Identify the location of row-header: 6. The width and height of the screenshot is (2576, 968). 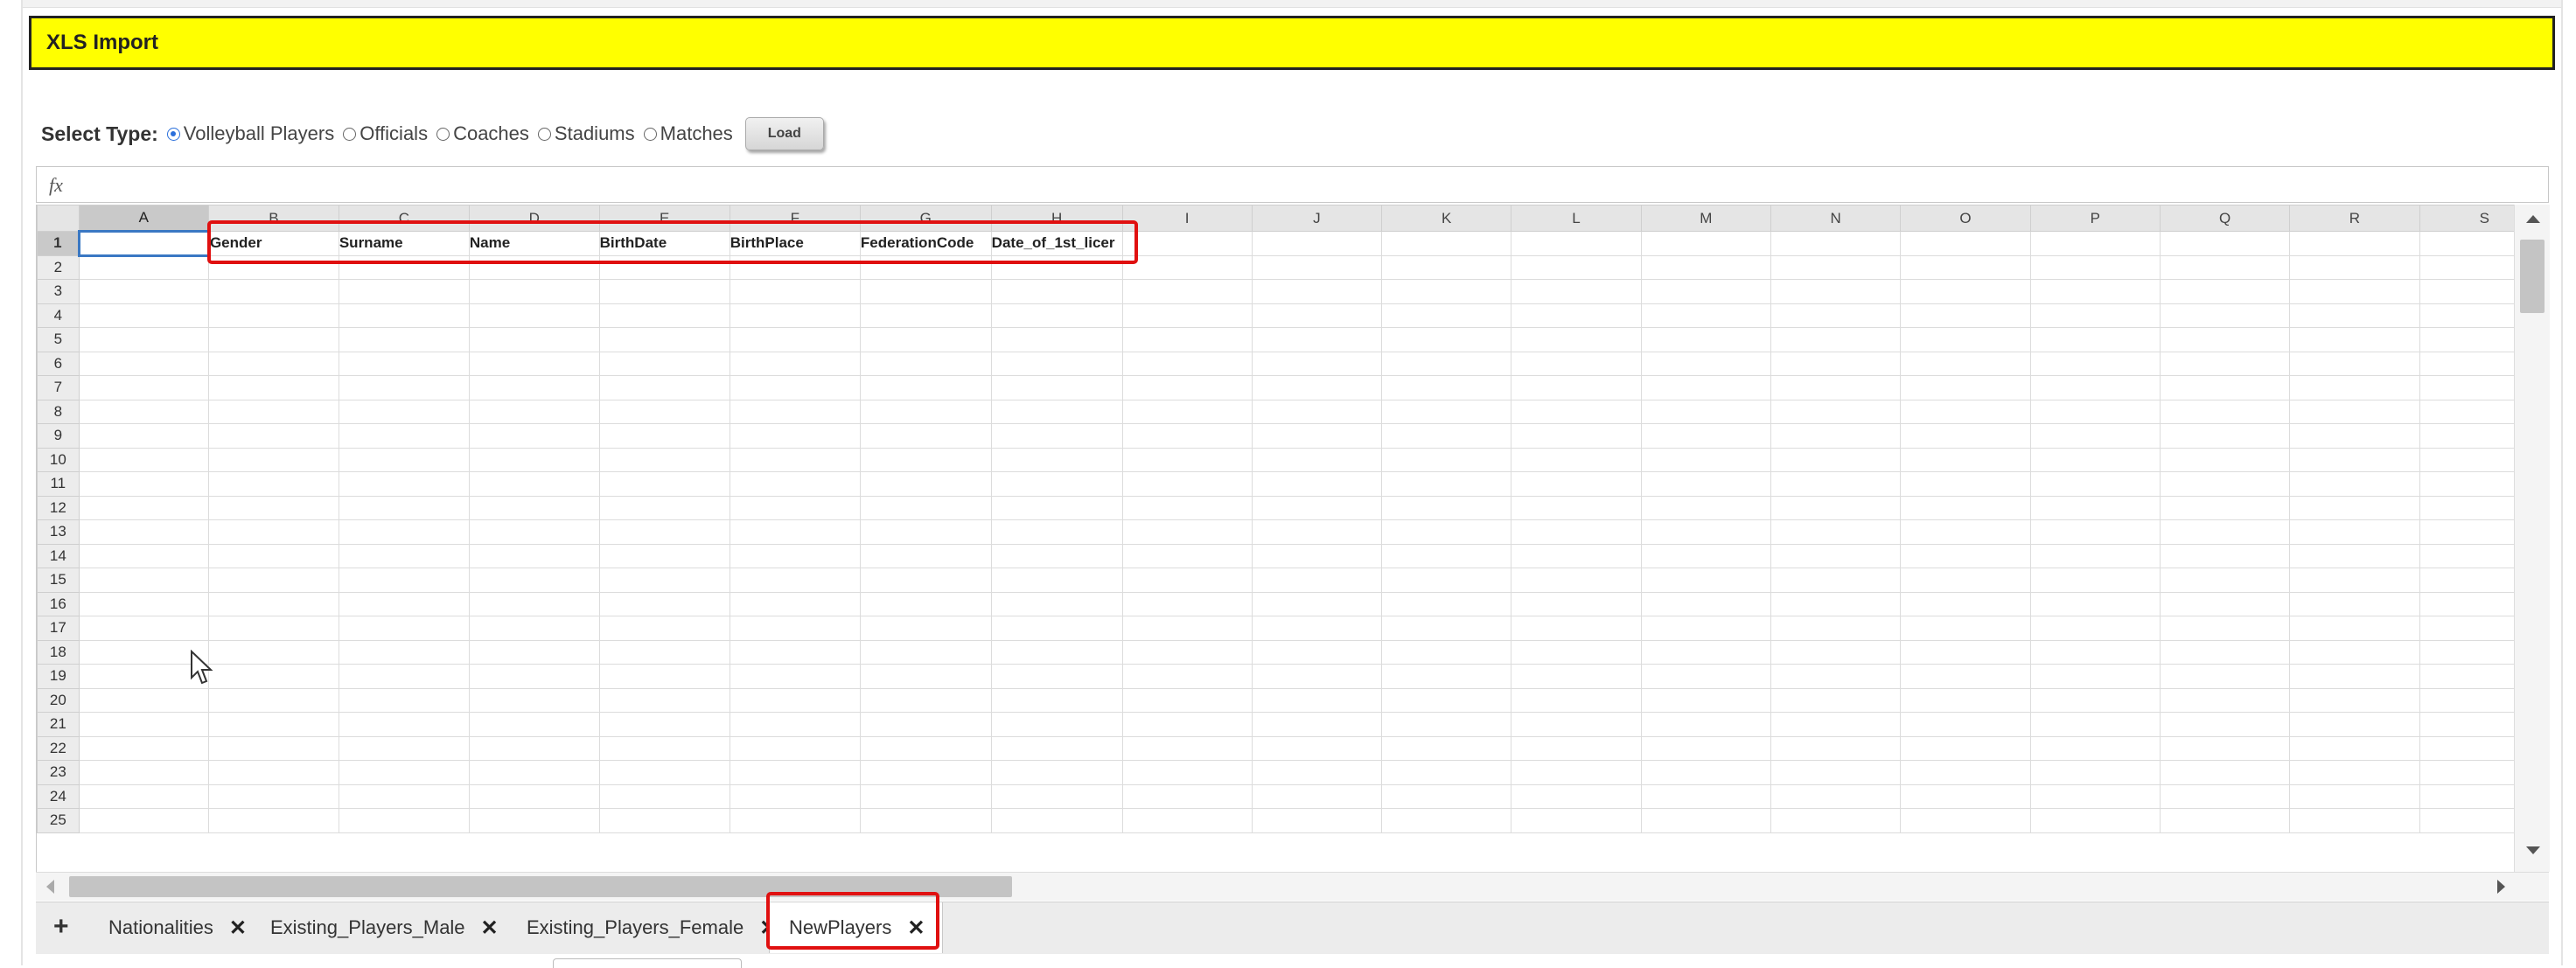
(58, 364).